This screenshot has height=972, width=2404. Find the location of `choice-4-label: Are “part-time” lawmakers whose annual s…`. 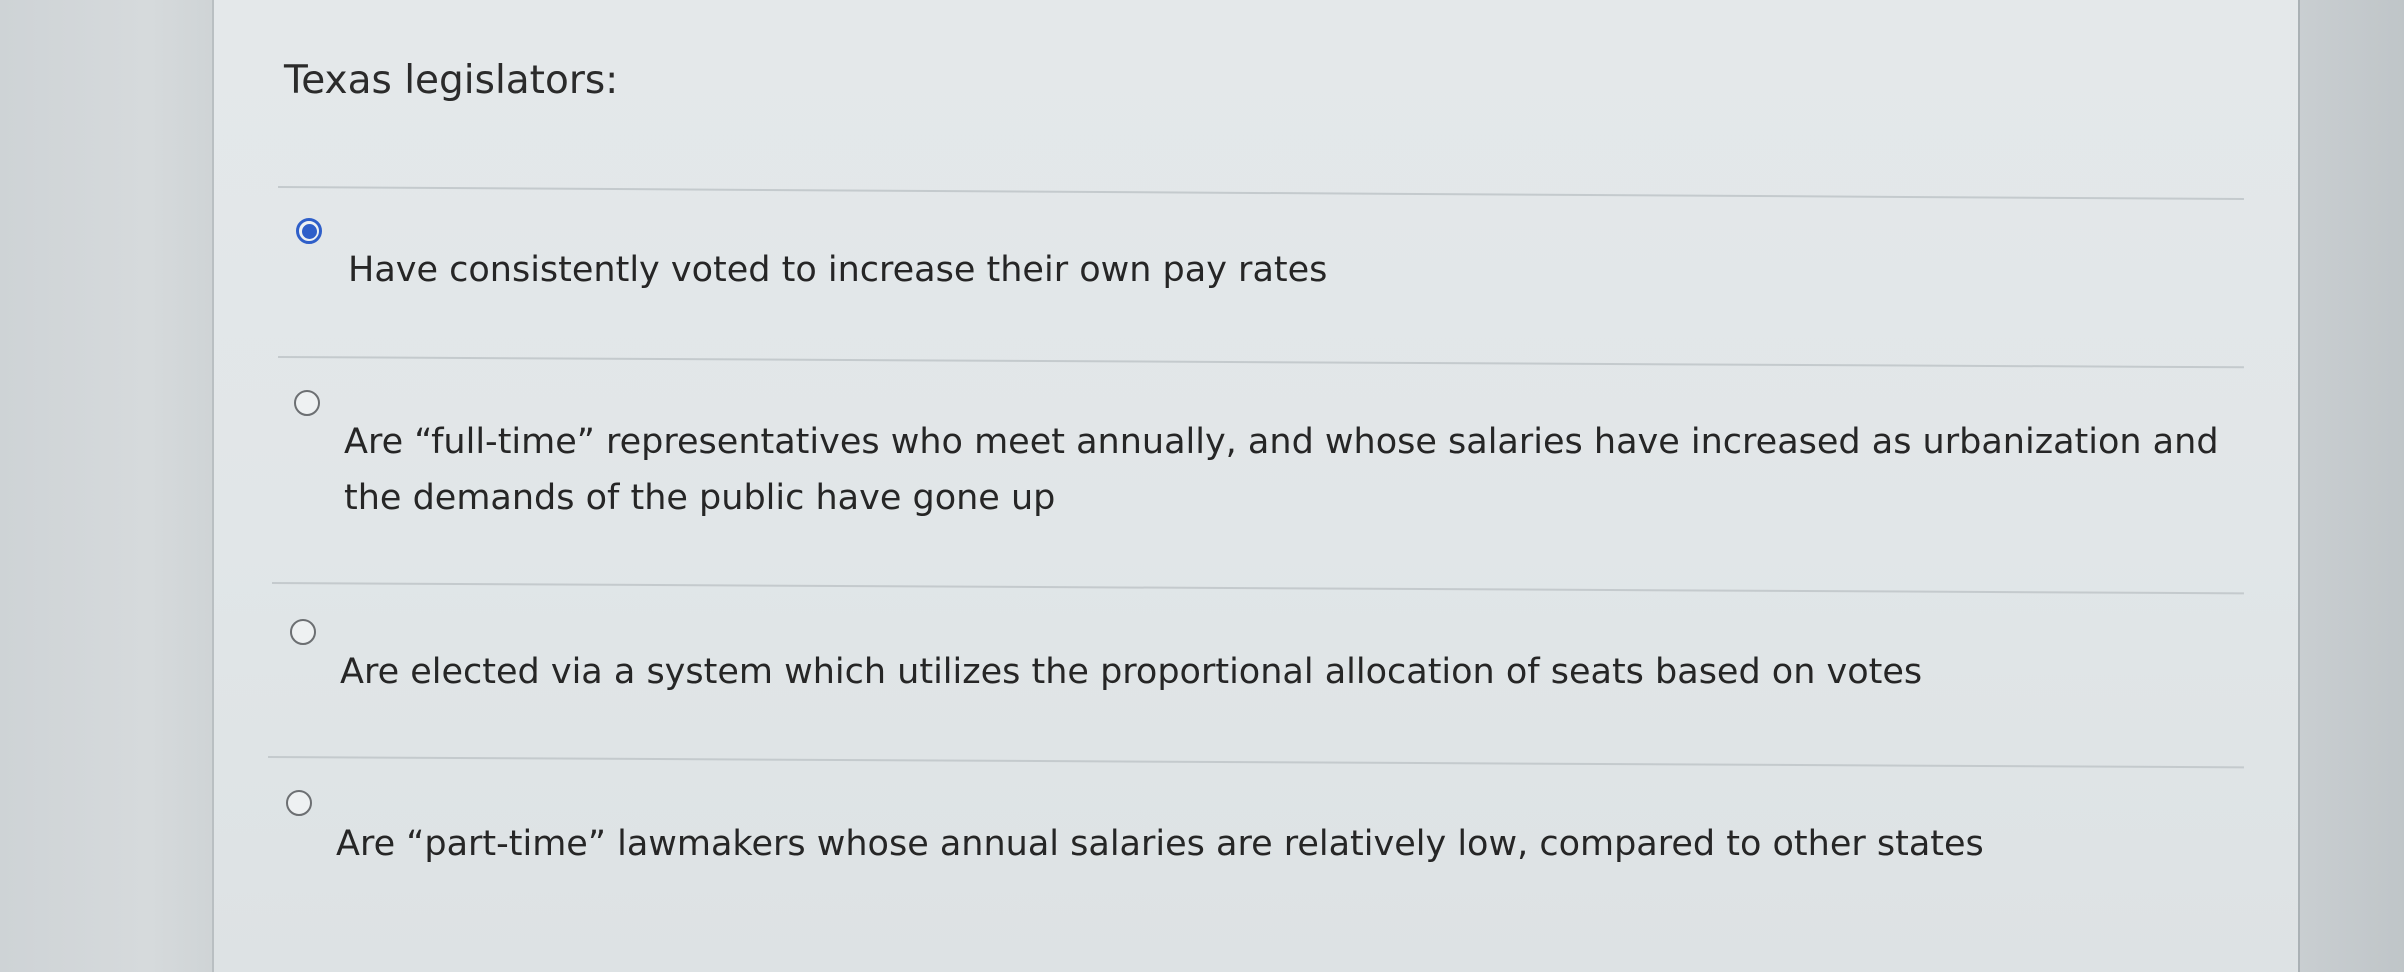

choice-4-label: Are “part-time” lawmakers whose annual s… is located at coordinates (1160, 844).